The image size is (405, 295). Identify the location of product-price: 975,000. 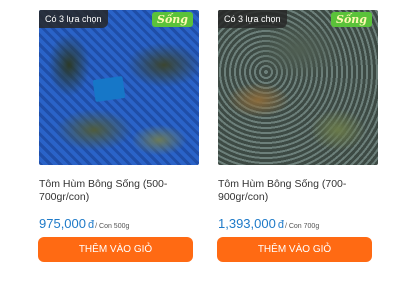
(62, 223).